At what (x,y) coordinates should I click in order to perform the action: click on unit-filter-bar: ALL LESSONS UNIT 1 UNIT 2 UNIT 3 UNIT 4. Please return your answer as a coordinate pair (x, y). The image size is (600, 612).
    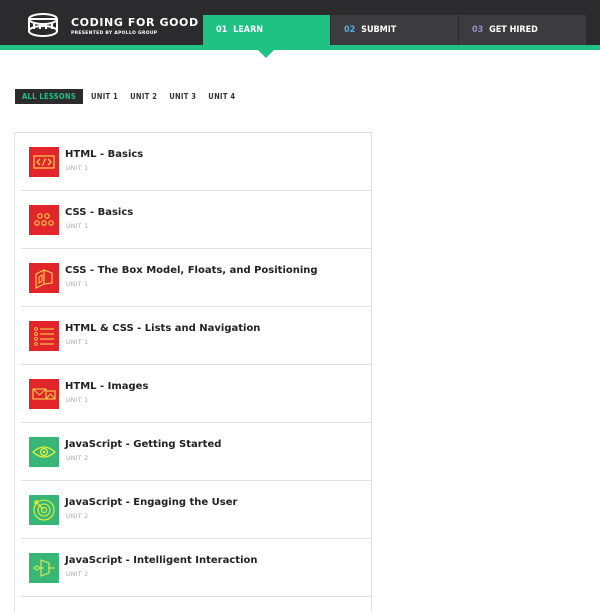
    Looking at the image, I should click on (128, 96).